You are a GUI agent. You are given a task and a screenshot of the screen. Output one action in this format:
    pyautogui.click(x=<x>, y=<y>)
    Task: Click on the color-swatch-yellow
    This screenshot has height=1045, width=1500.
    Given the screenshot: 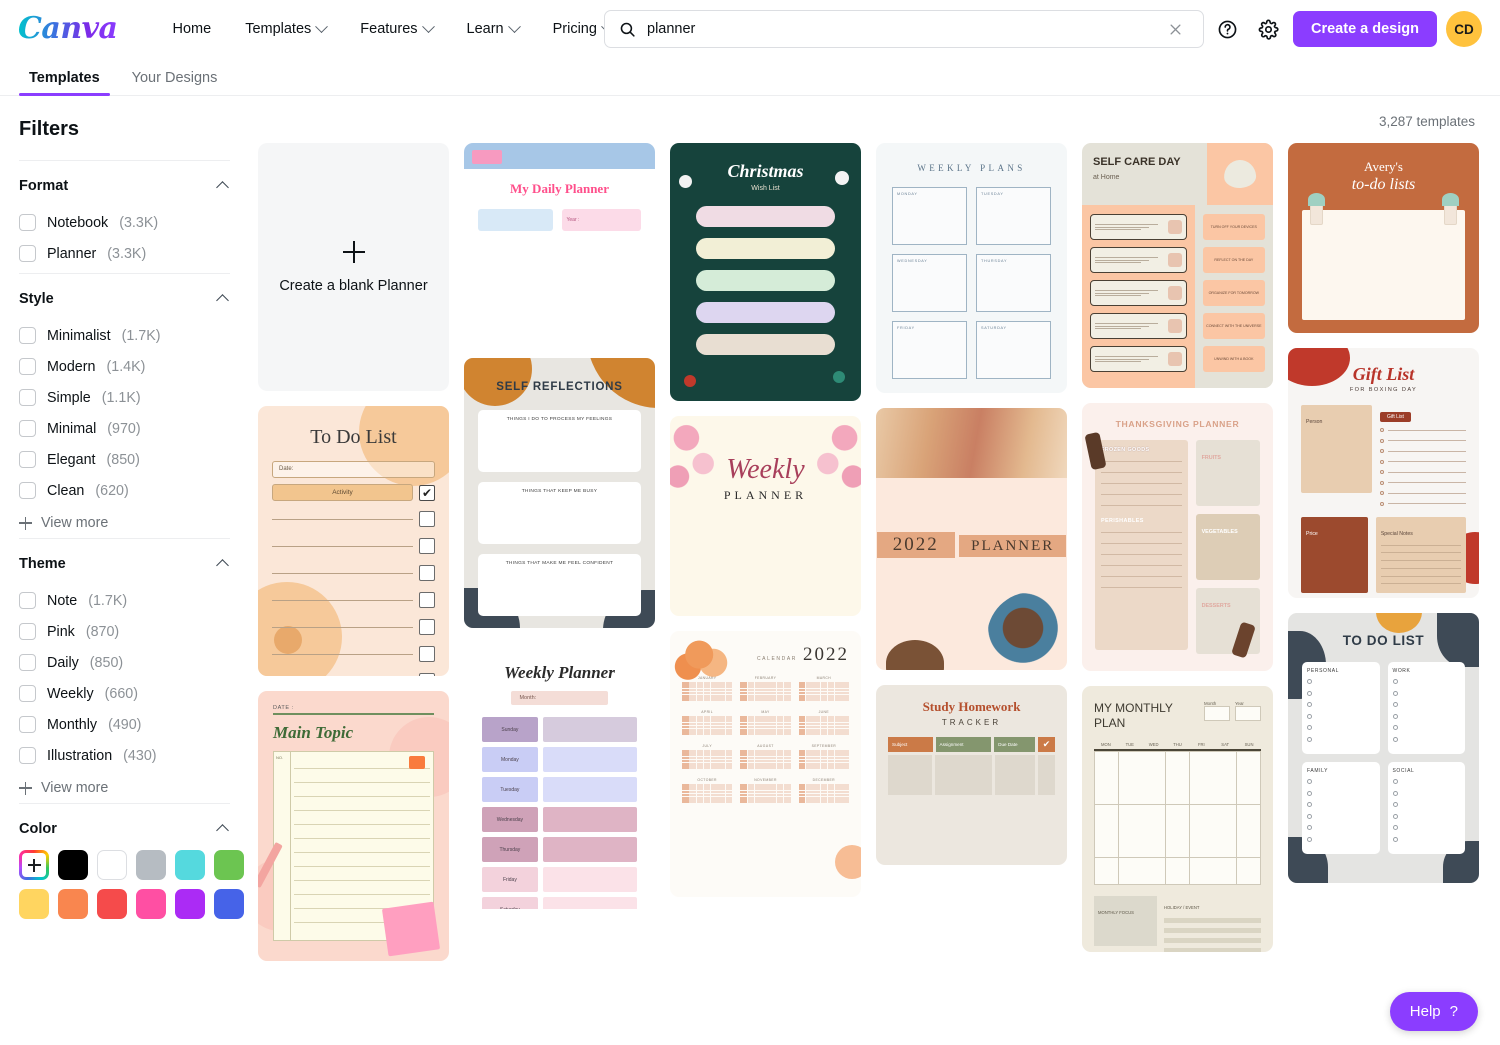 What is the action you would take?
    pyautogui.click(x=34, y=904)
    